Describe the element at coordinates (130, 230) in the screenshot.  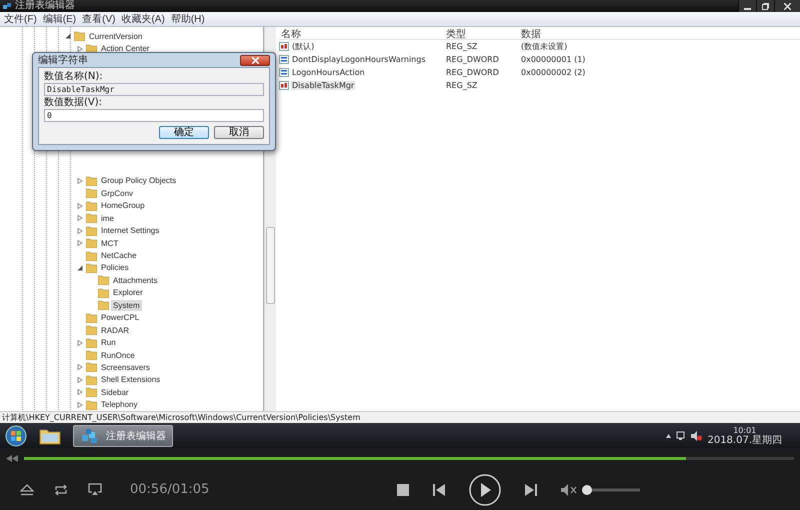
I see `tree-item: Internet Settings` at that location.